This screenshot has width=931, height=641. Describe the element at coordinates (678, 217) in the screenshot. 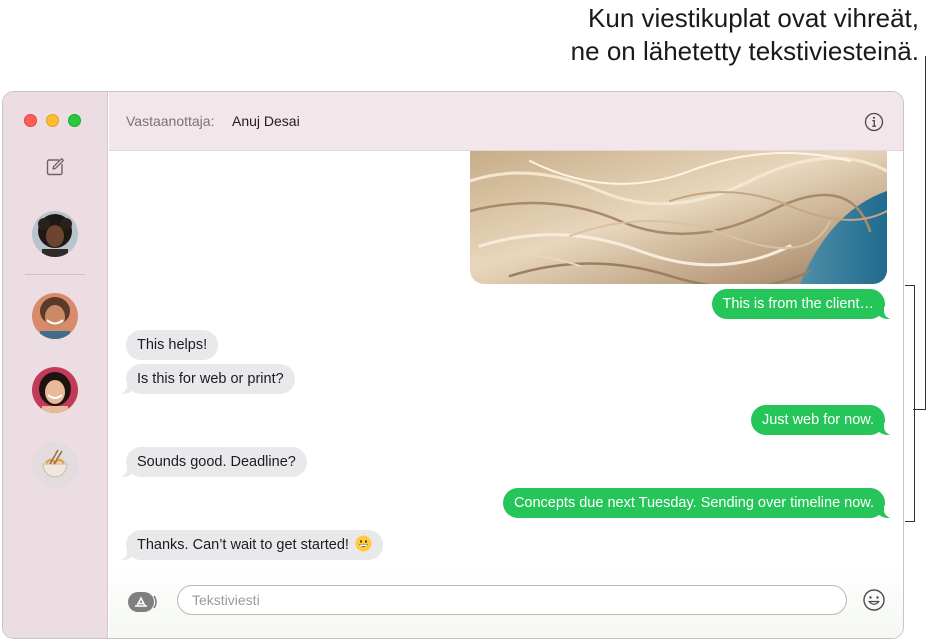

I see `hair-photo` at that location.